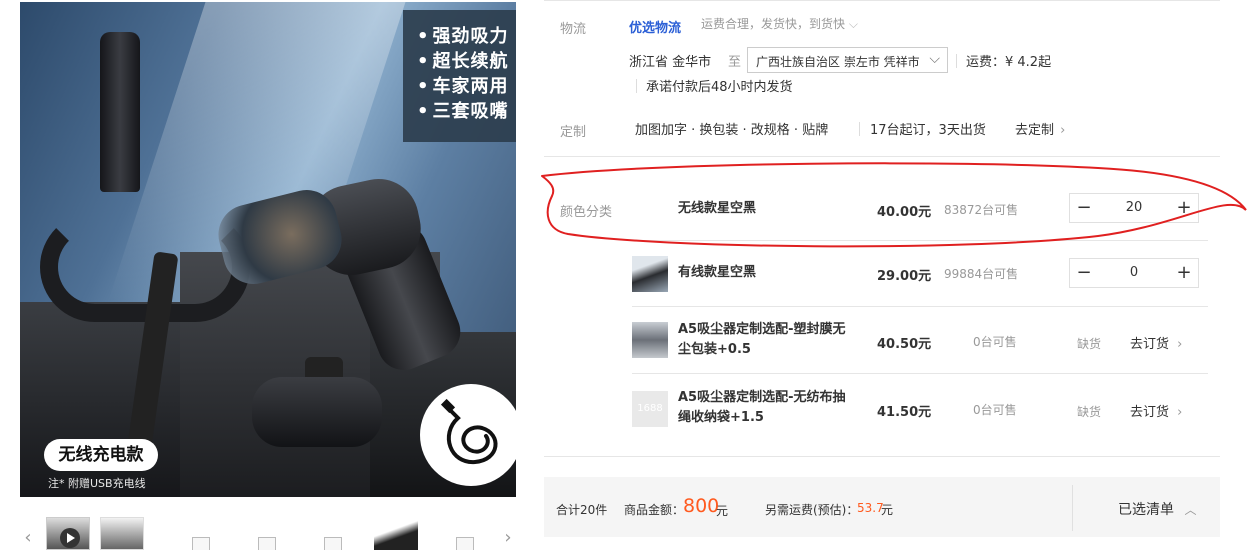  Describe the element at coordinates (317, 412) in the screenshot. I see `brush-head` at that location.